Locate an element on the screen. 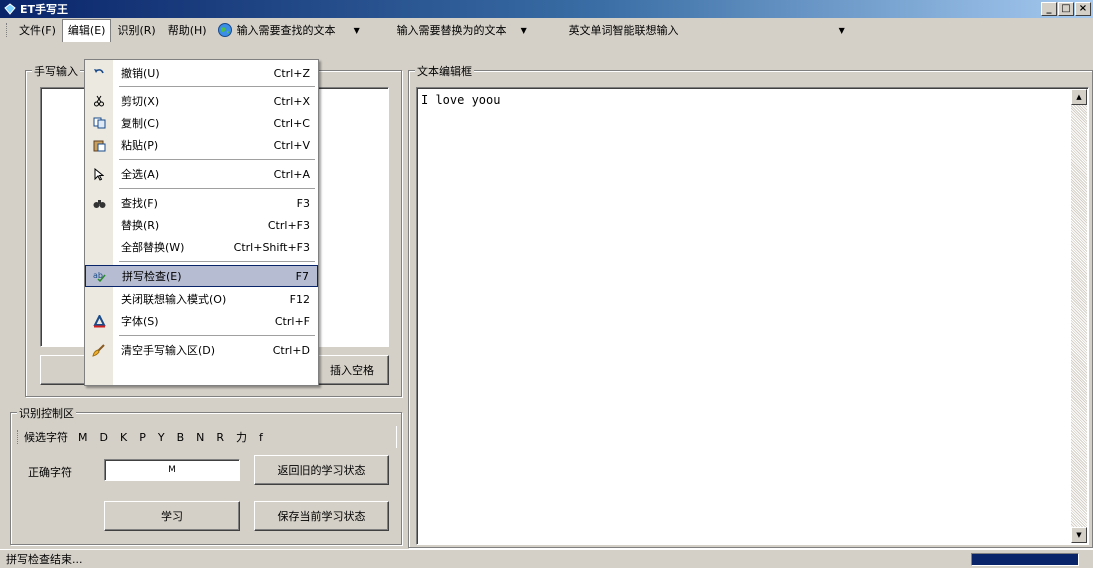  candidate-char: B is located at coordinates (181, 437).